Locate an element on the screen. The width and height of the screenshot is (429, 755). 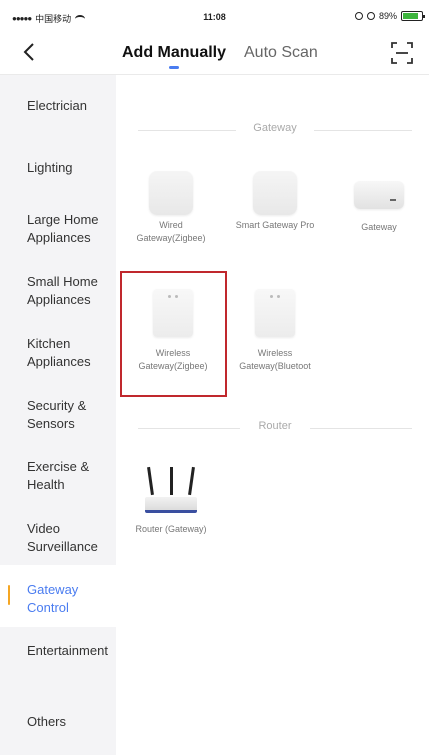
sidebar-item-lighting: Lighting is located at coordinates (58, 168).